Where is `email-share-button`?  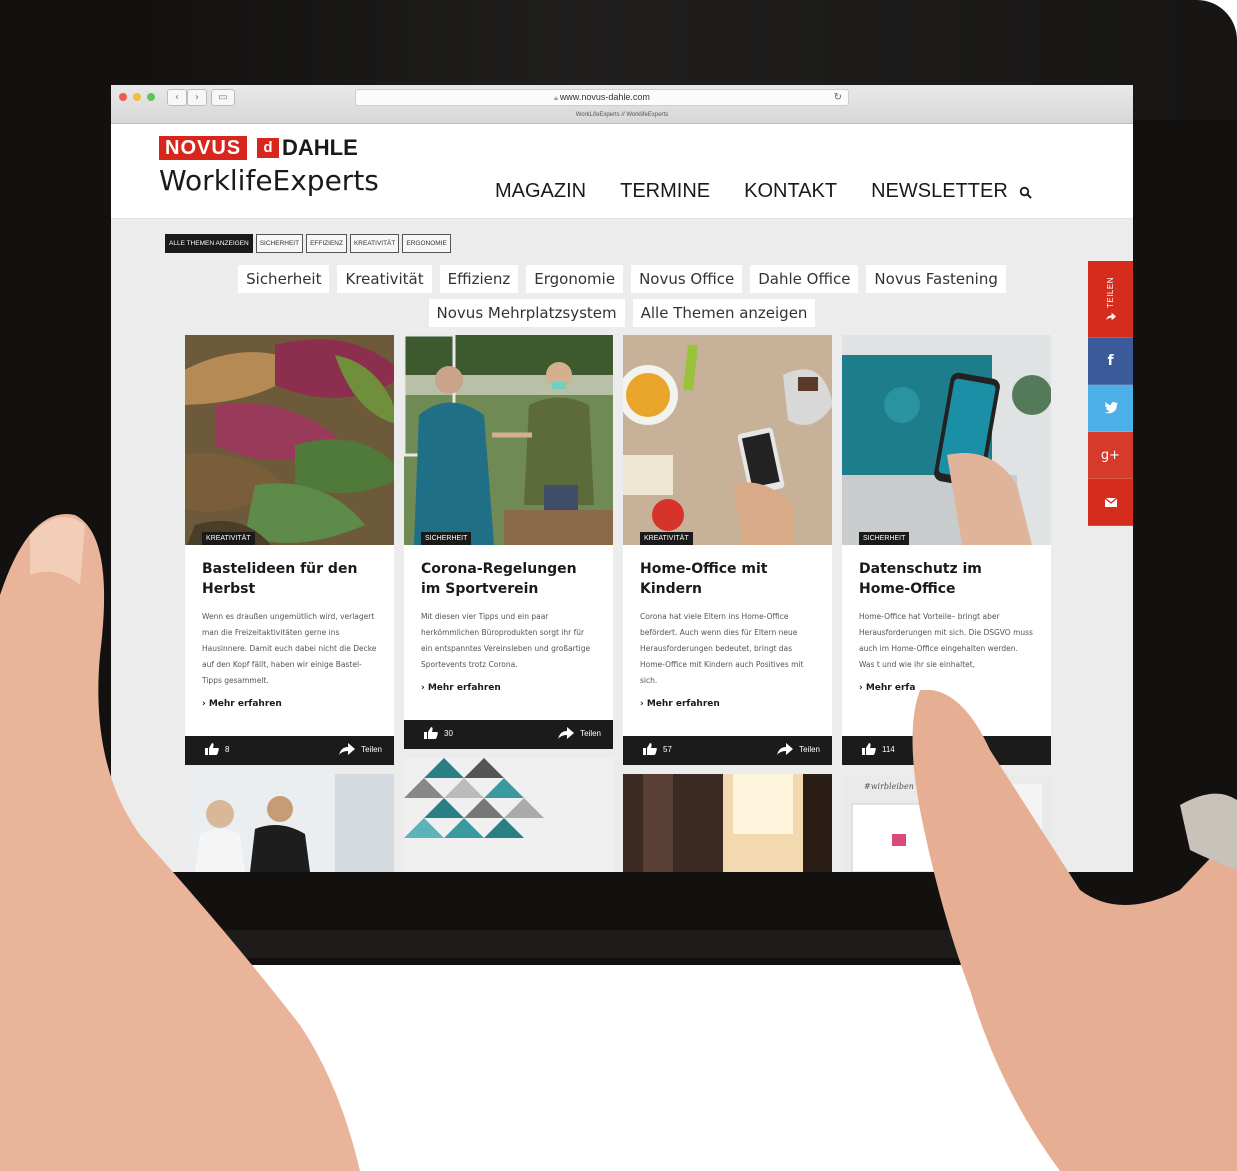 email-share-button is located at coordinates (1110, 502).